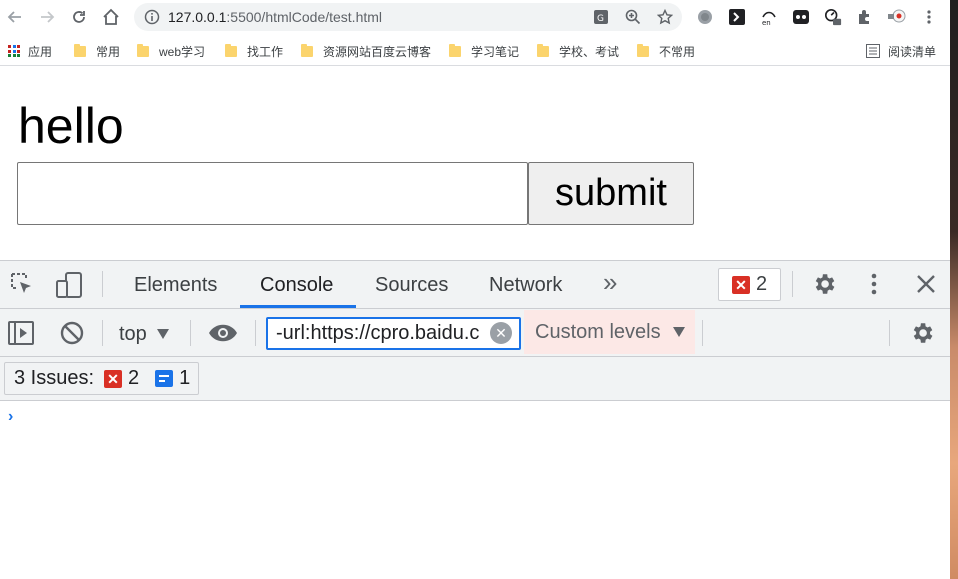 The height and width of the screenshot is (579, 958). I want to click on reading-list-icon, so click(873, 51).